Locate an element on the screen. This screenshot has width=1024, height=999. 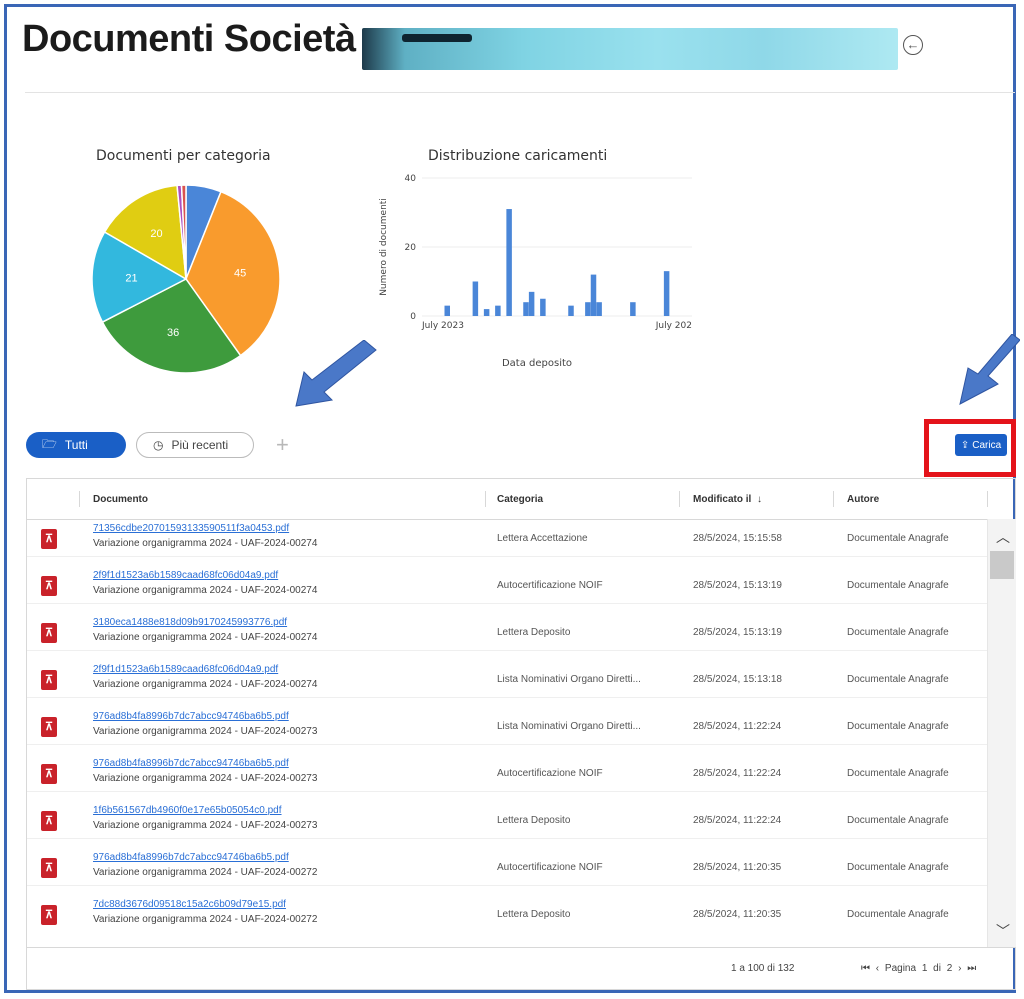
back-arrow-icon: ← is located at coordinates (913, 45).